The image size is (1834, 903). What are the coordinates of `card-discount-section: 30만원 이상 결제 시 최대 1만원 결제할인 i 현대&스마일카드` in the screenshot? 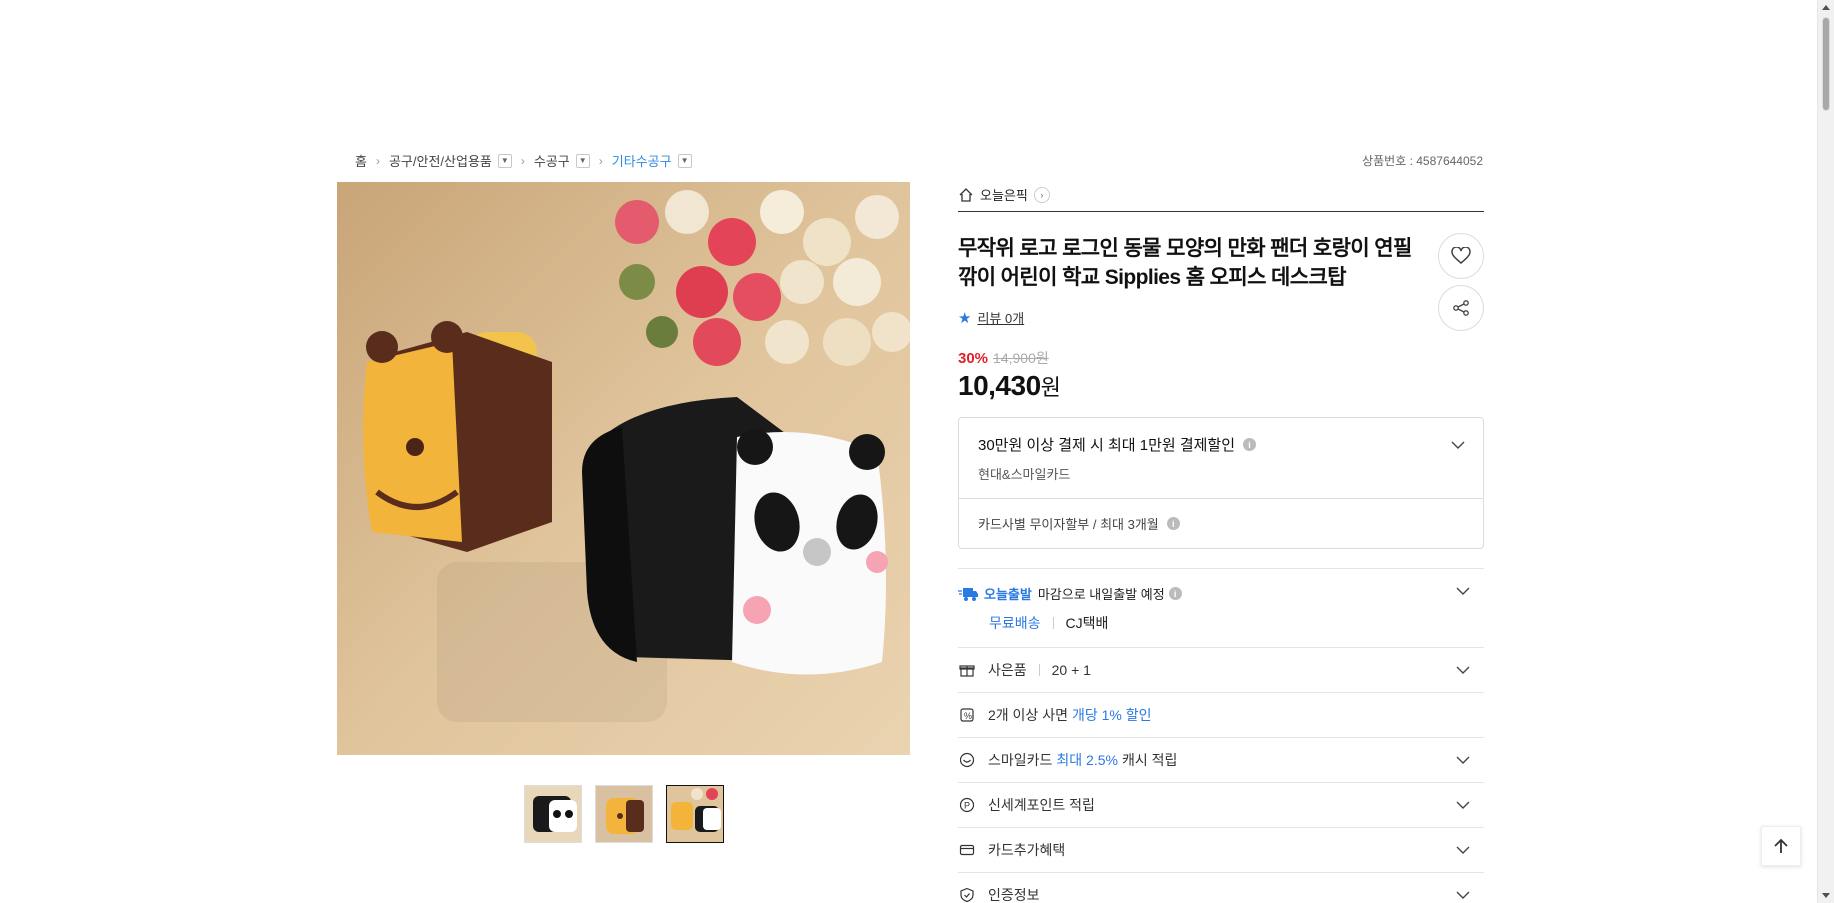 It's located at (1221, 458).